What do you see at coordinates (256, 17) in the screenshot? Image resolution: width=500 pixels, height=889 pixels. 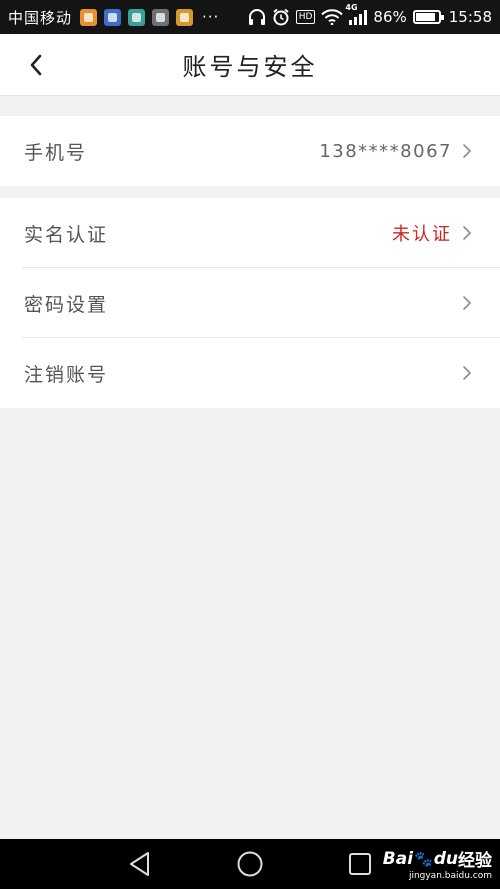 I see `headphones-icon` at bounding box center [256, 17].